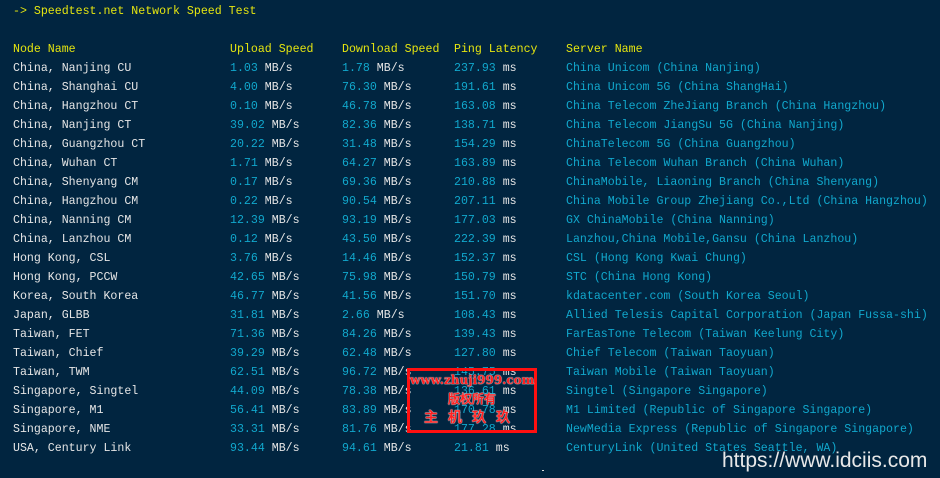  What do you see at coordinates (681, 144) in the screenshot?
I see `server-name: ChinaTelecom 5G (China Guangzhou)` at bounding box center [681, 144].